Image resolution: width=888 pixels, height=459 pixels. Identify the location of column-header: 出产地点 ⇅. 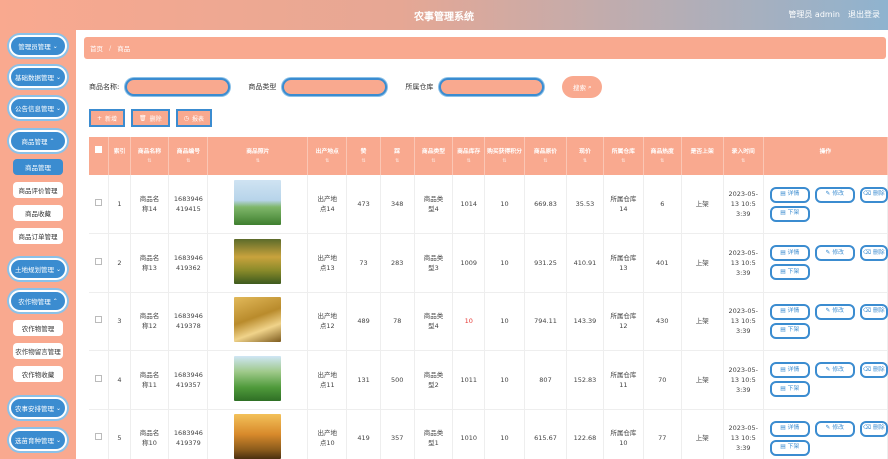
(327, 156).